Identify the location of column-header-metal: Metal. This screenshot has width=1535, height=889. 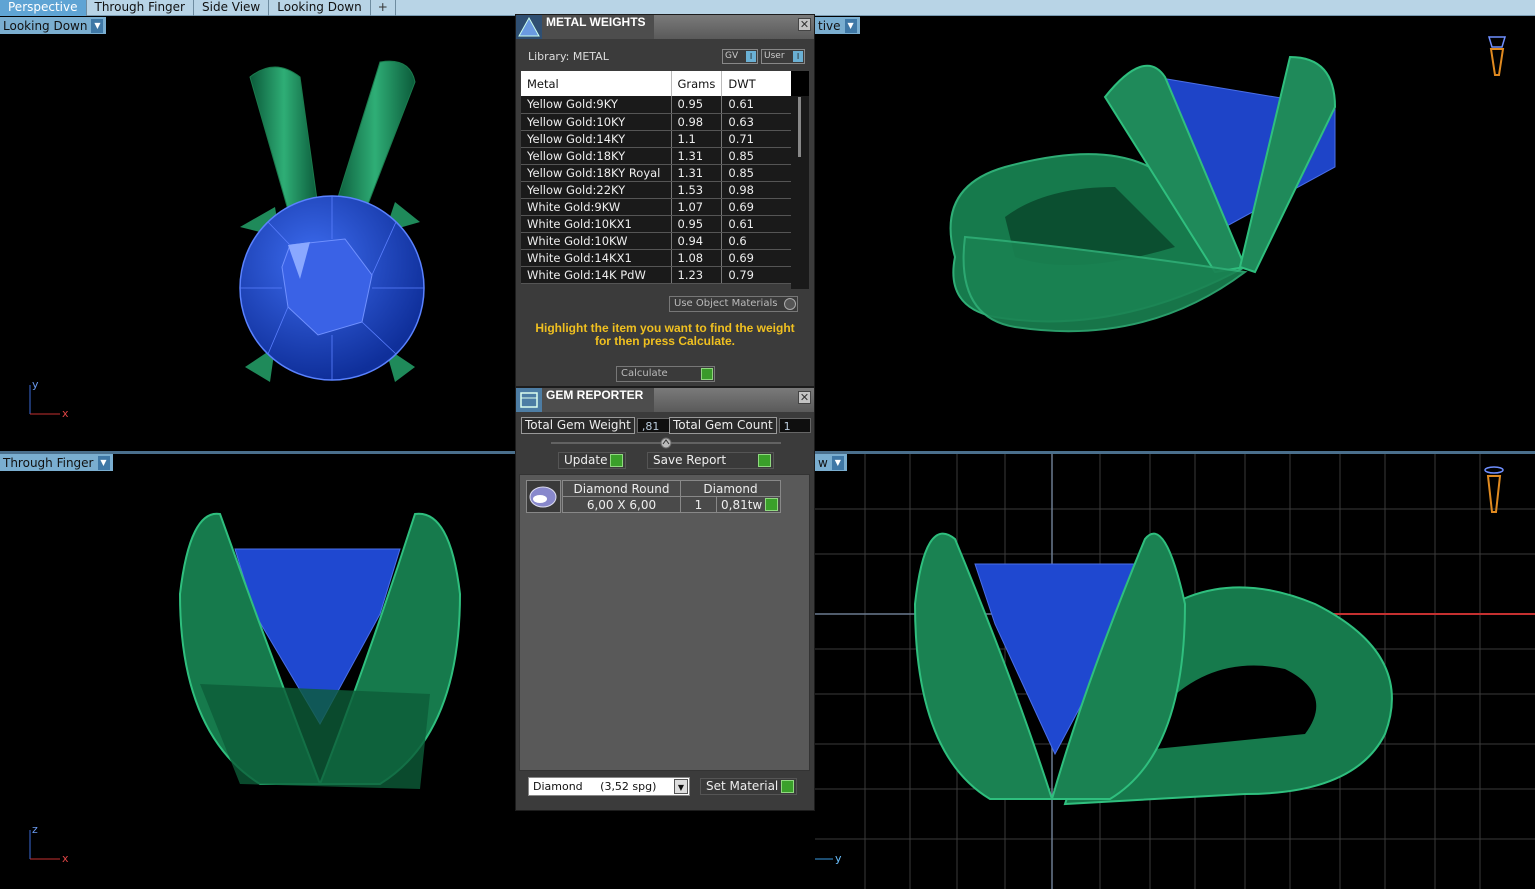
(596, 83).